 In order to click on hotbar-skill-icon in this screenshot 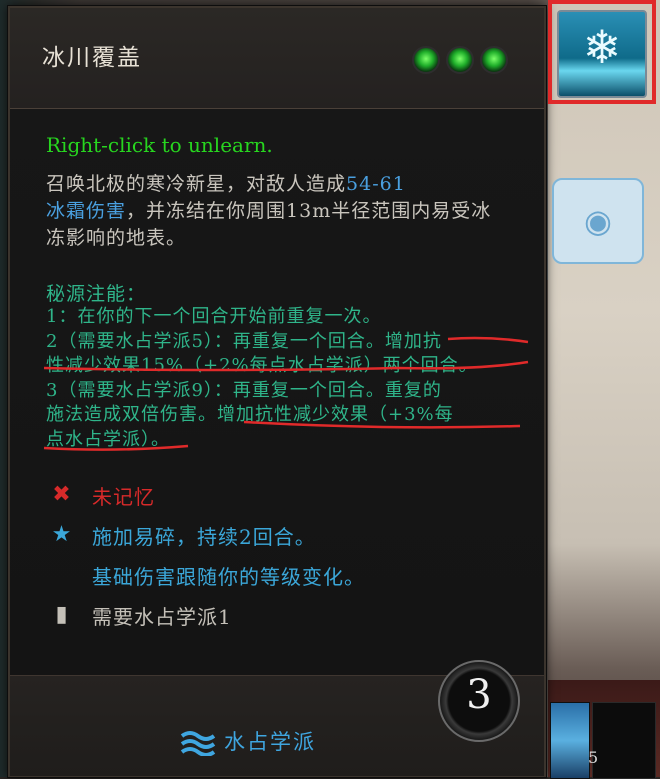, I will do `click(570, 740)`.